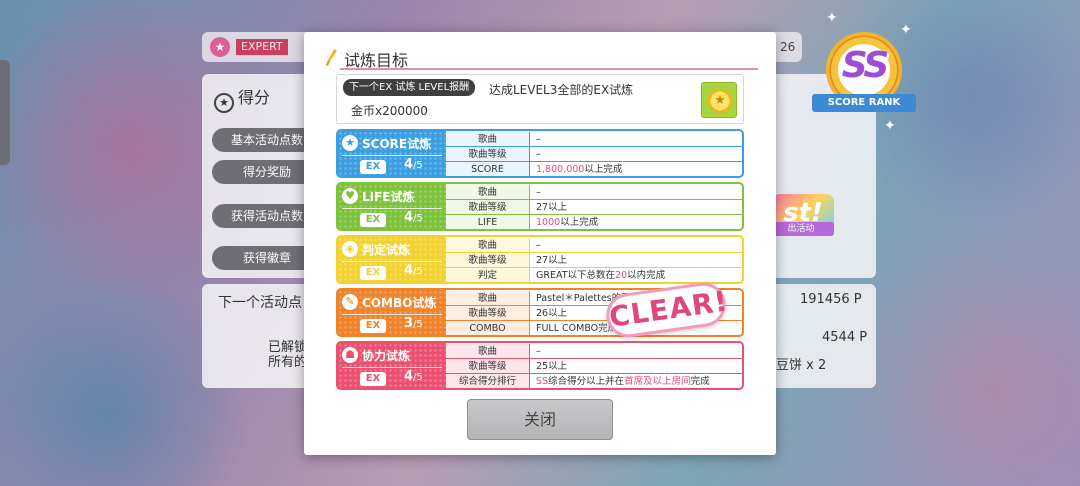 The width and height of the screenshot is (1080, 486). I want to click on trial-conditions: 歌曲 – 歌曲等级 27以上 LIFE 1000以上完成, so click(594, 206).